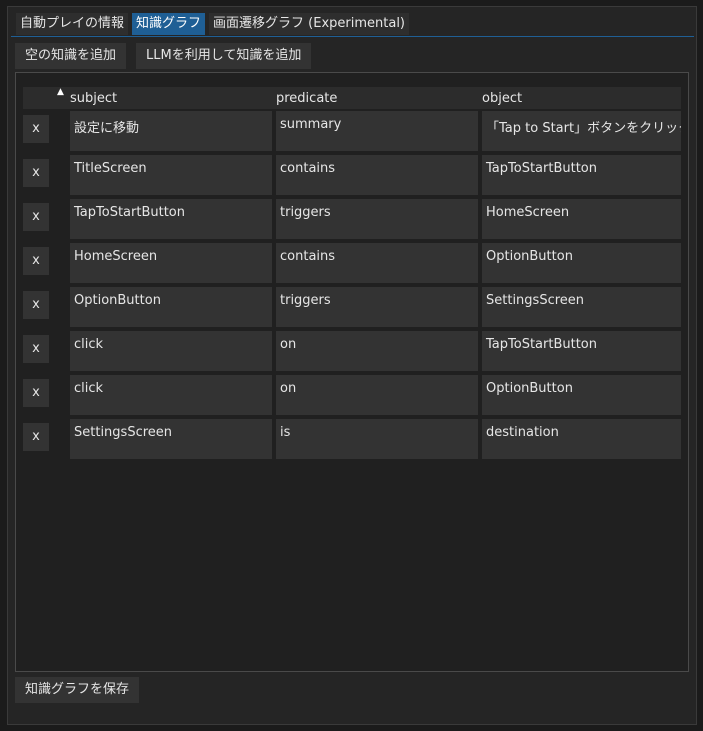 Image resolution: width=703 pixels, height=731 pixels. I want to click on table-row: x 設定に移動 summary 「Tap to Start」ボタンをクリック, so click(352, 131).